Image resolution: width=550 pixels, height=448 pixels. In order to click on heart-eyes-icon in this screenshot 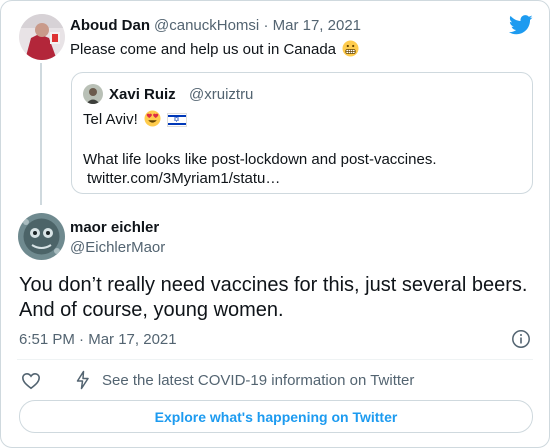, I will do `click(152, 118)`.